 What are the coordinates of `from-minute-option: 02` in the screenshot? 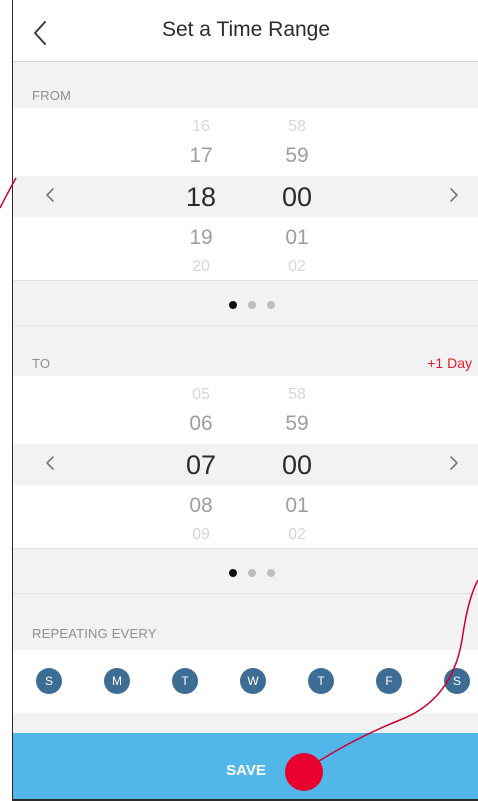 It's located at (297, 267).